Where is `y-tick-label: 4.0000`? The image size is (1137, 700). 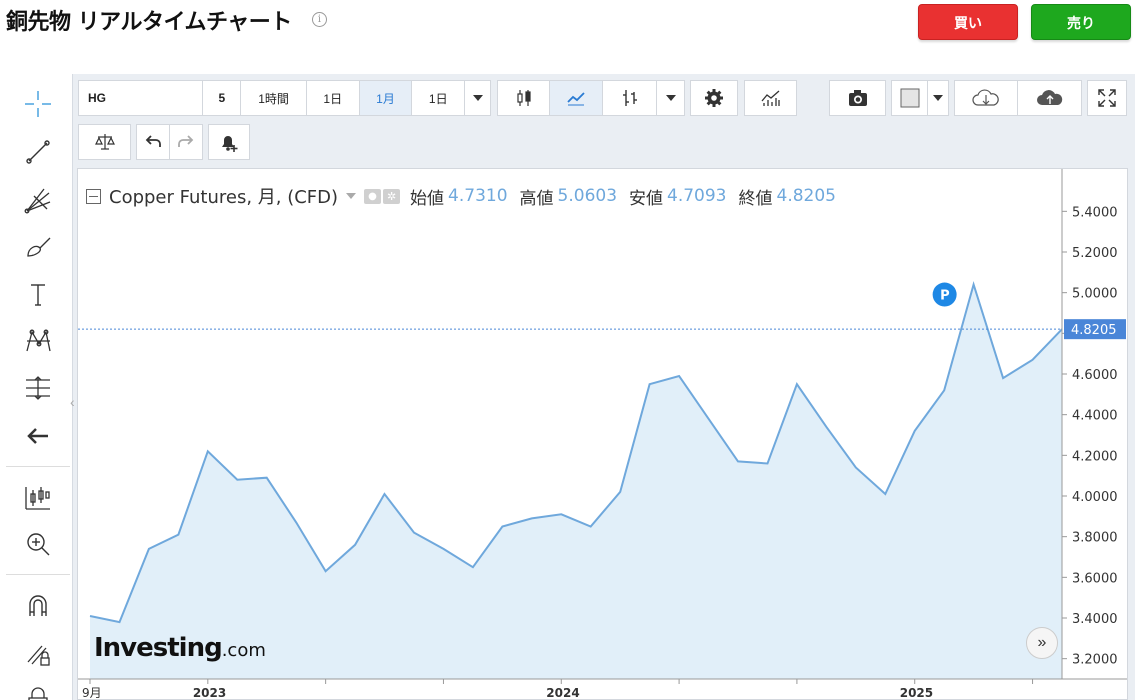
y-tick-label: 4.0000 is located at coordinates (1095, 497).